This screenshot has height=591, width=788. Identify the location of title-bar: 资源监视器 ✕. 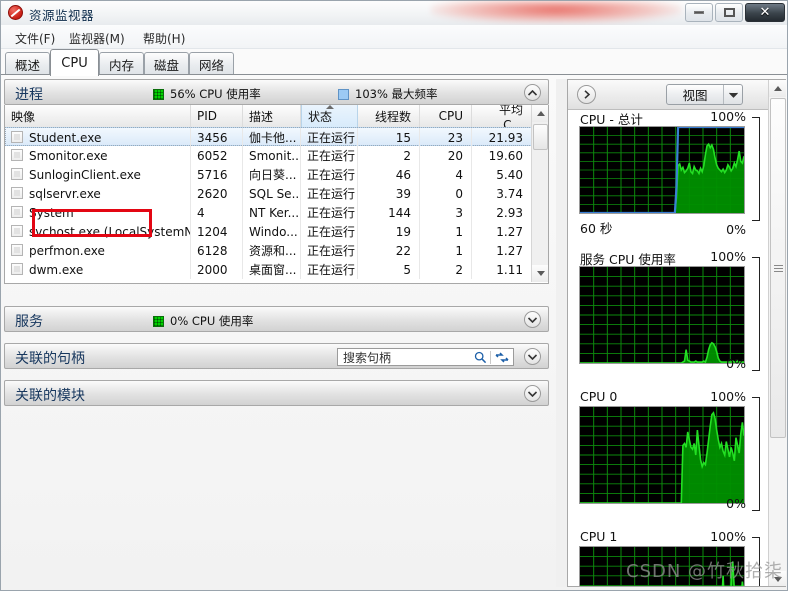
(394, 13).